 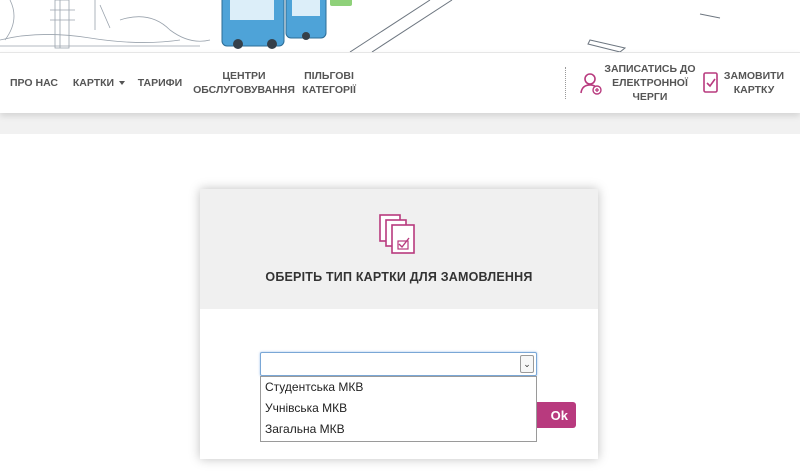 I want to click on nav-item-label: ПІЛЬГОВІ КАТЕГОРІЇ, so click(x=329, y=83).